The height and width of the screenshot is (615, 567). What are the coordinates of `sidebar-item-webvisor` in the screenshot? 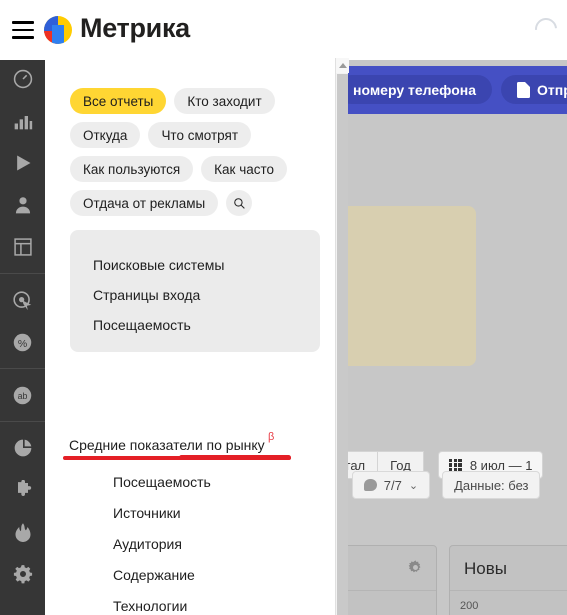 It's located at (22, 163).